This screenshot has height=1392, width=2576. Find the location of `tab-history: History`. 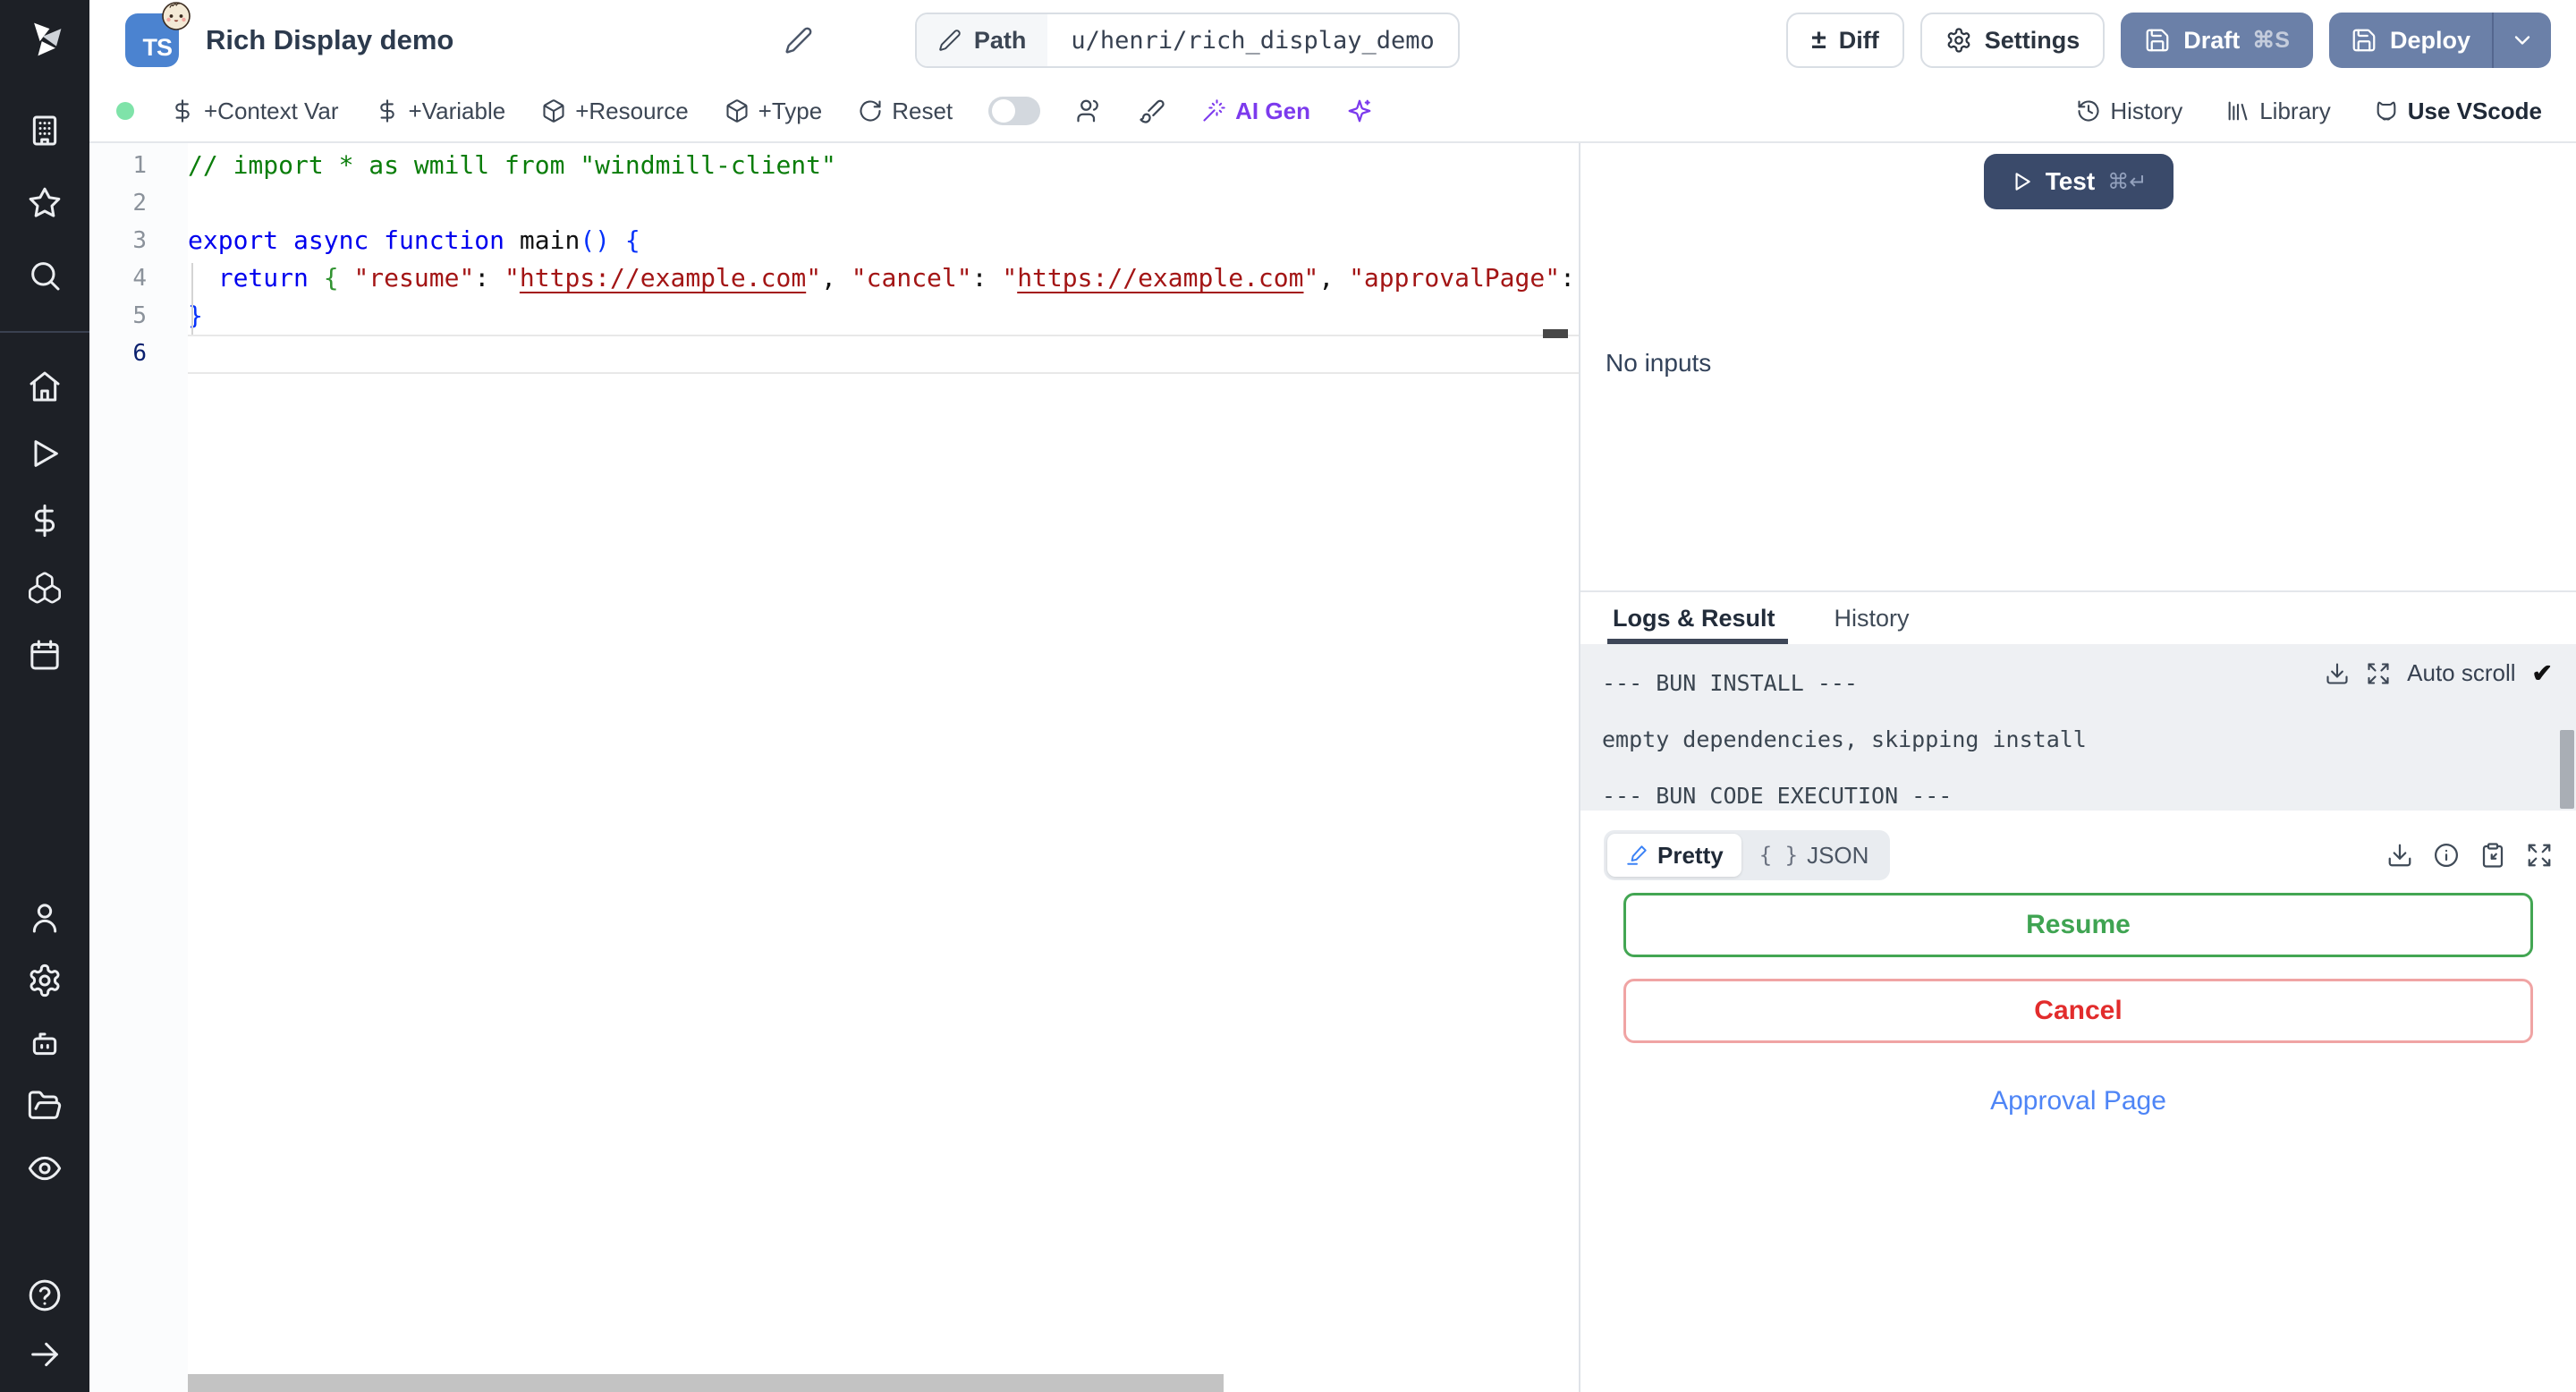

tab-history: History is located at coordinates (1872, 618).